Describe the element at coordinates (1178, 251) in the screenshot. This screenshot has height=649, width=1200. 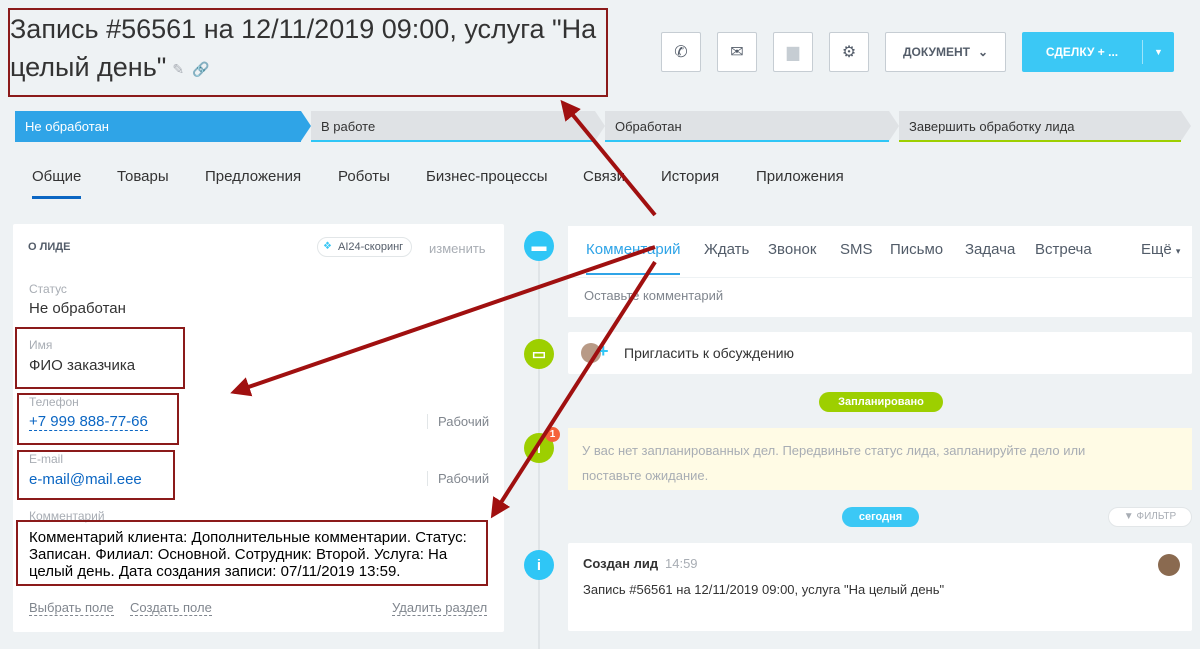
I see `chevron-down-icon: ▾` at that location.